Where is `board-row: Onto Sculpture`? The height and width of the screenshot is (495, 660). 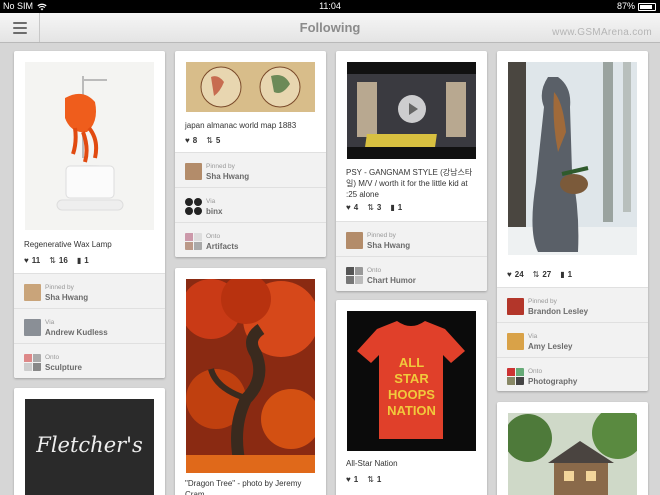
board-row: Onto Sculpture is located at coordinates (89, 360).